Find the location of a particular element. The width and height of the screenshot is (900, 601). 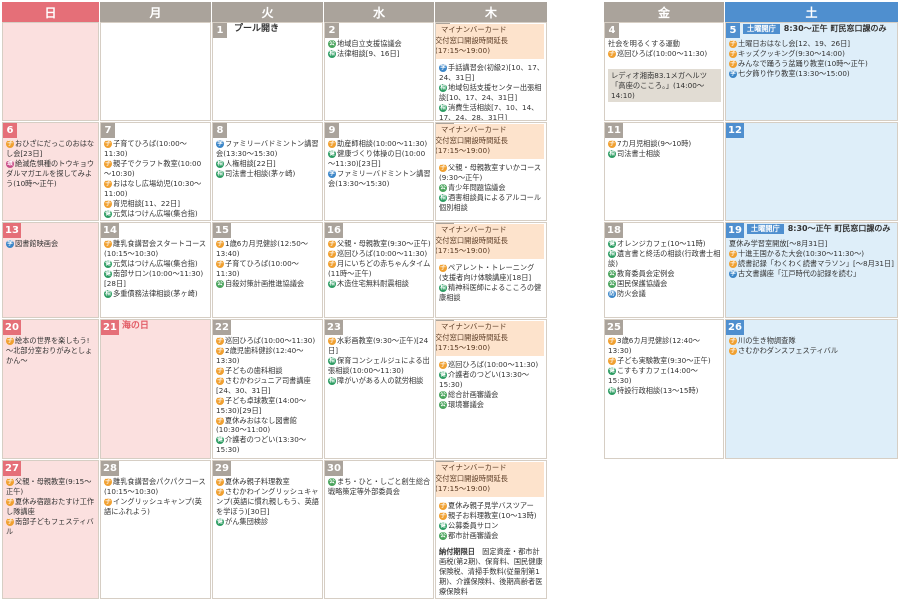

event-item: 公自殺対策計画推進協議会 is located at coordinates (268, 284).